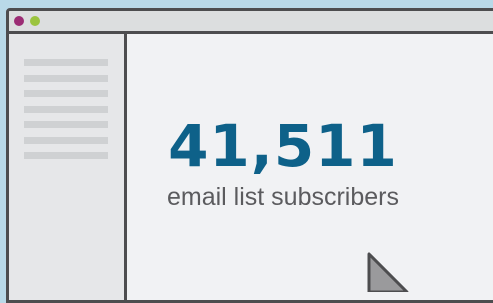  What do you see at coordinates (388, 272) in the screenshot?
I see `pointer-arrow-icon` at bounding box center [388, 272].